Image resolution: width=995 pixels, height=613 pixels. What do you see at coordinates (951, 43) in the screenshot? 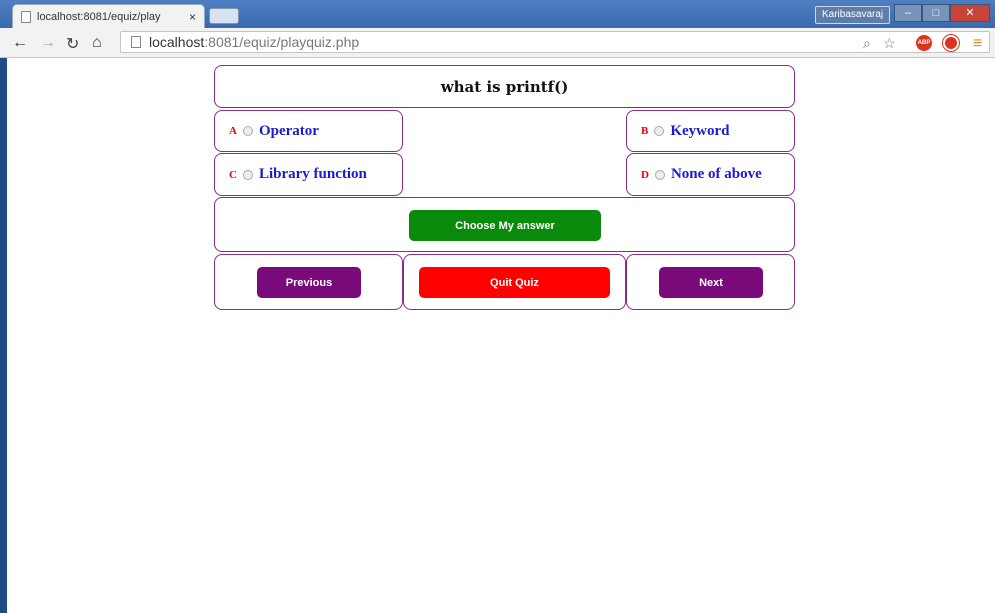
I see `stop-icon` at bounding box center [951, 43].